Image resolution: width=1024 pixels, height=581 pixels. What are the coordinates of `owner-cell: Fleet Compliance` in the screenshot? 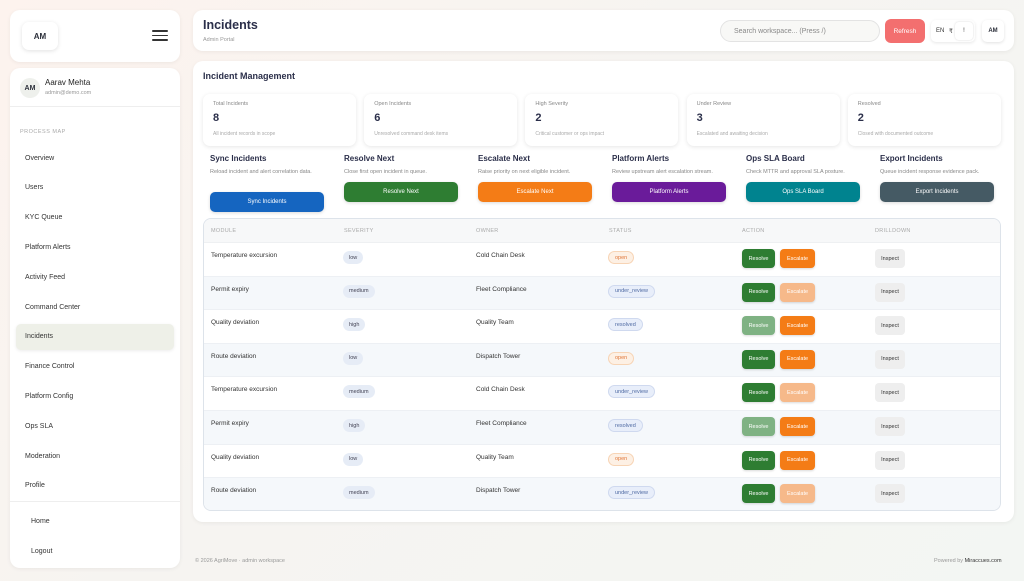 It's located at (501, 289).